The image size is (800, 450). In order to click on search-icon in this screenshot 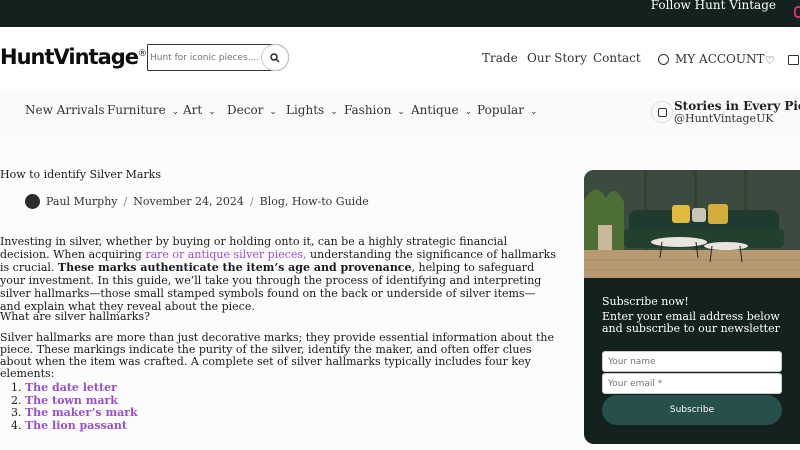, I will do `click(275, 57)`.